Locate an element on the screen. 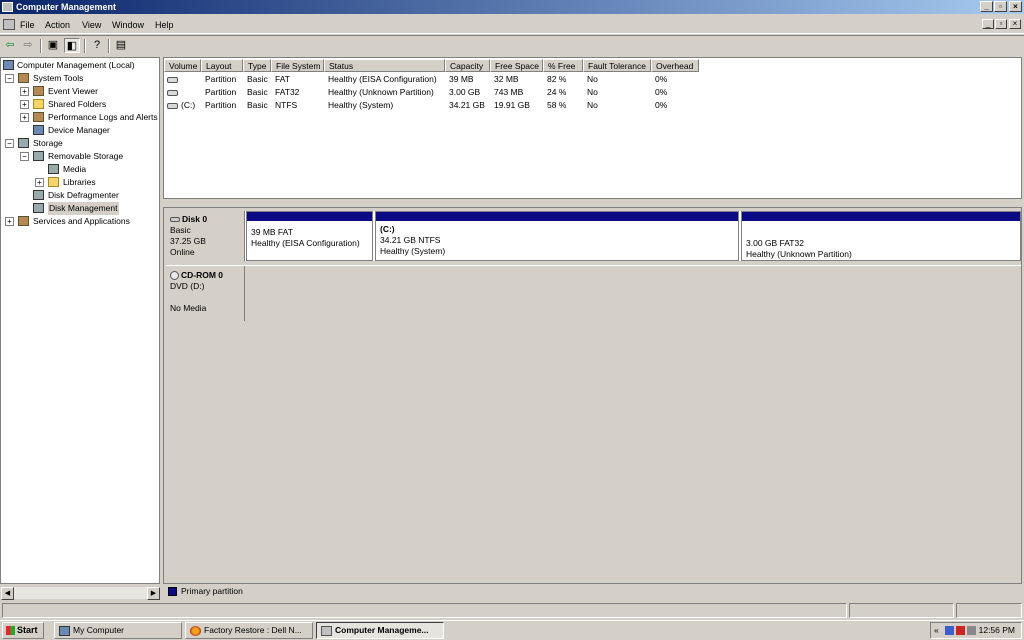 The image size is (1024, 640). tree-item-media: Media is located at coordinates (97, 169).